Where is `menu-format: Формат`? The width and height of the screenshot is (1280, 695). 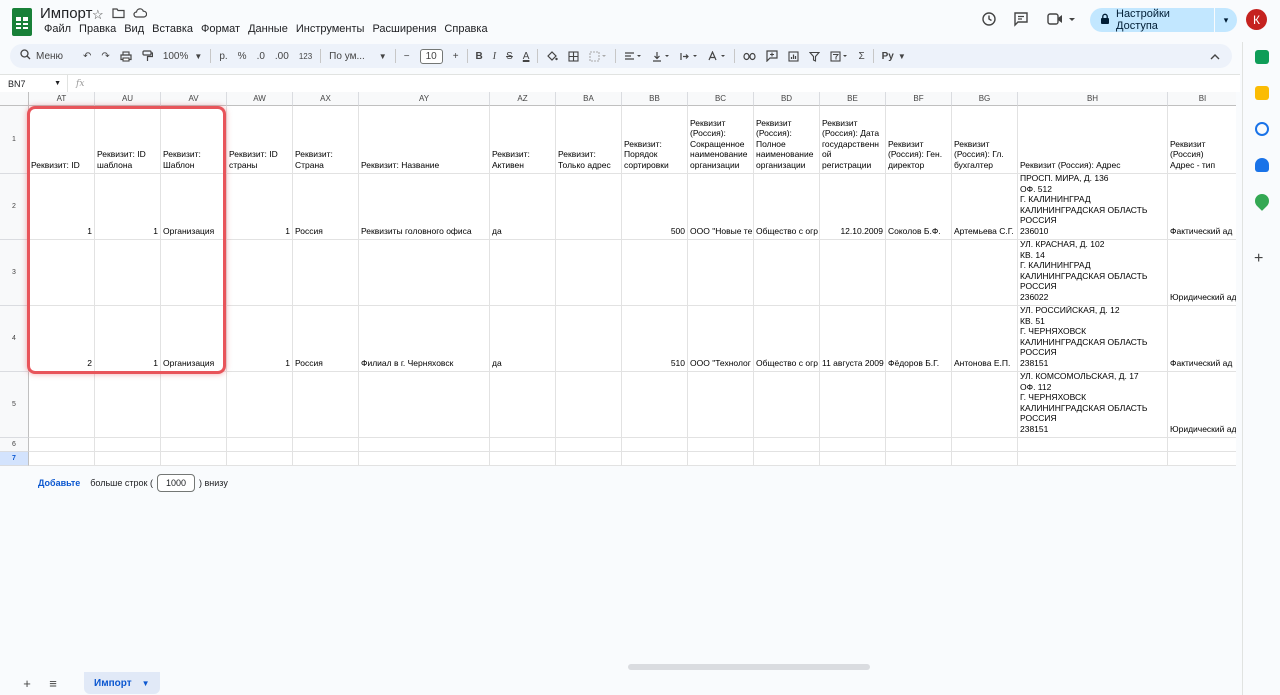
menu-format: Формат is located at coordinates (220, 29).